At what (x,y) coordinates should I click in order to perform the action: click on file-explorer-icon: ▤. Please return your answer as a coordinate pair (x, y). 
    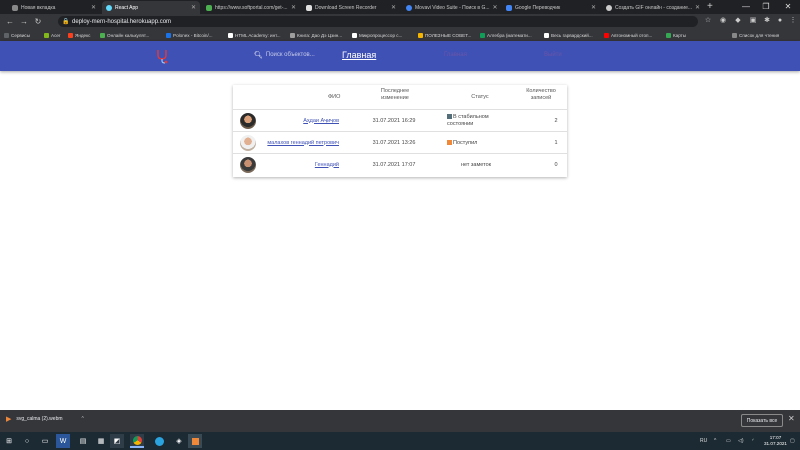
    Looking at the image, I should click on (83, 441).